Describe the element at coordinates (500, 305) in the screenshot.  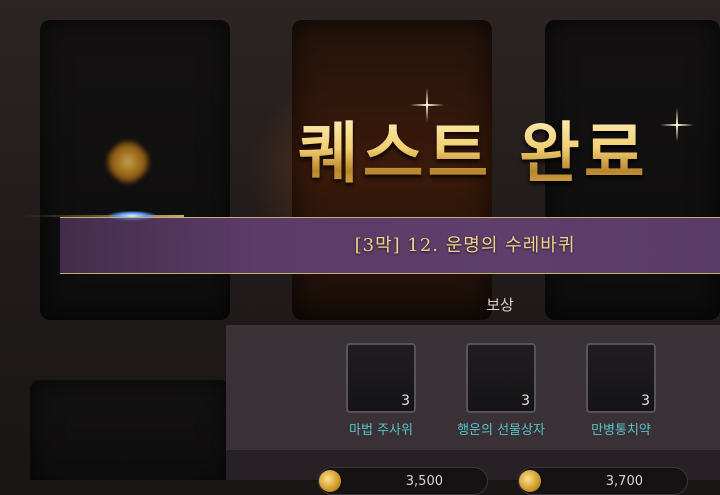
I see `reward-heading: 보상` at that location.